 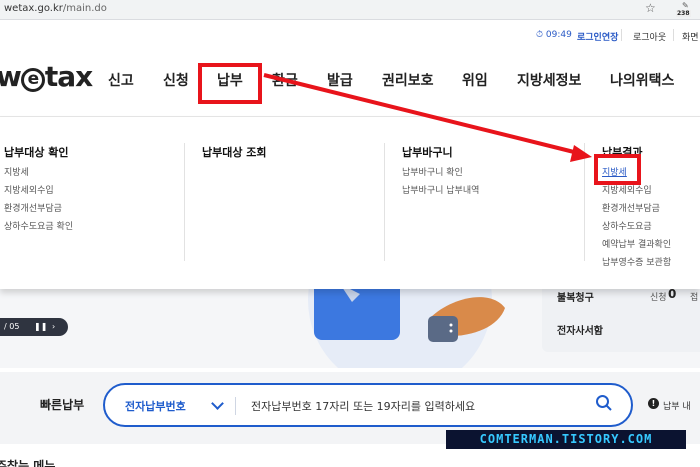 I want to click on annotation-arrow-icon, so click(x=427, y=117).